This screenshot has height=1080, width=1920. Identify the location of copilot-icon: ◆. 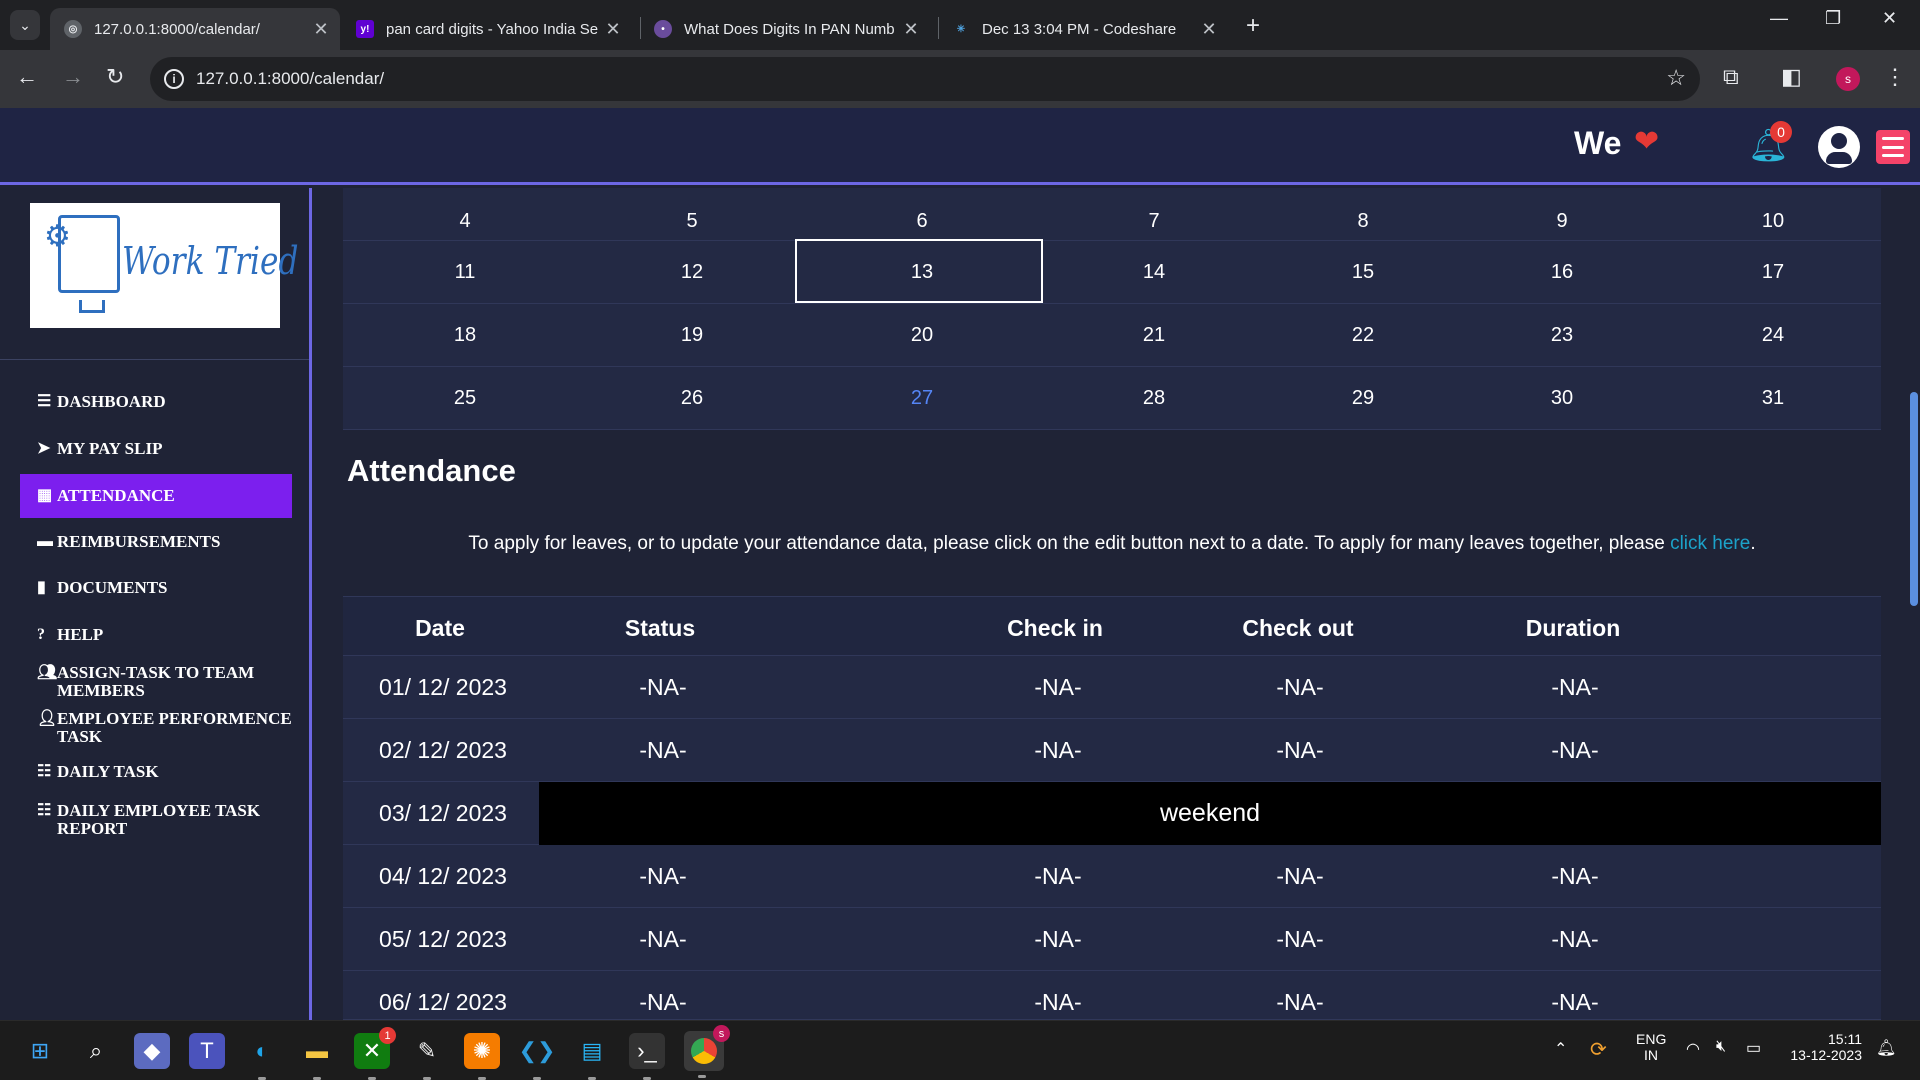
(152, 1051).